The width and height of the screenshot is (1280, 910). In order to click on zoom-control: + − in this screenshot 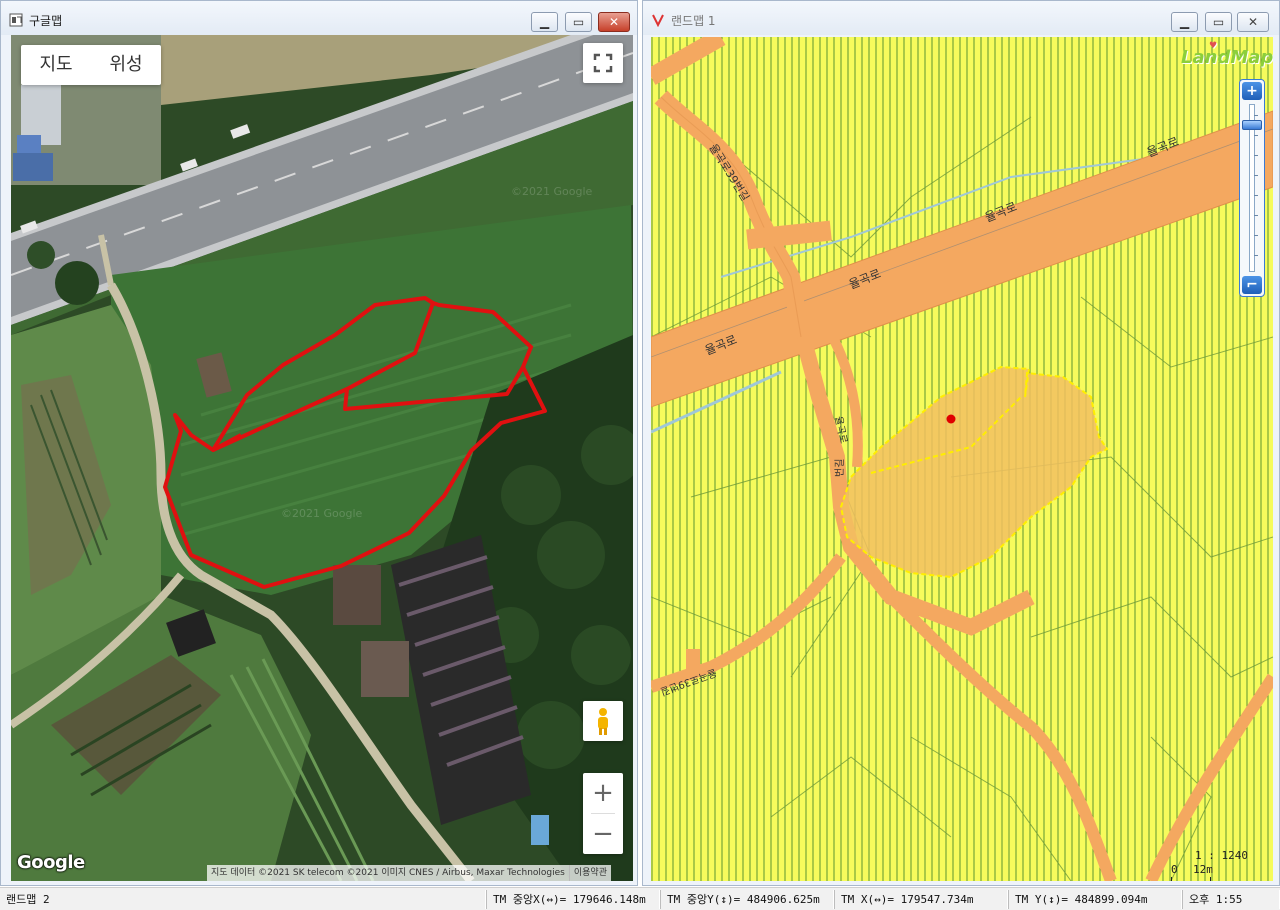, I will do `click(603, 813)`.